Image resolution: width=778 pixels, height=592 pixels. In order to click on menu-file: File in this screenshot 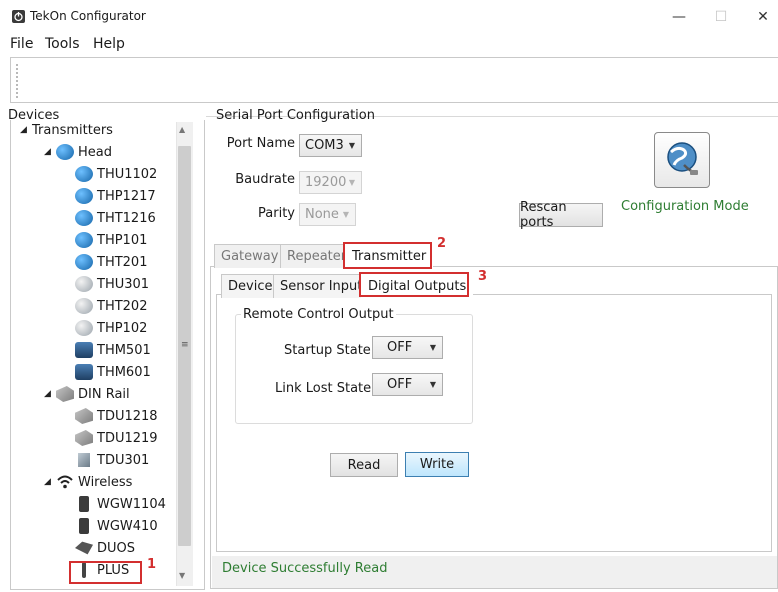, I will do `click(21, 44)`.